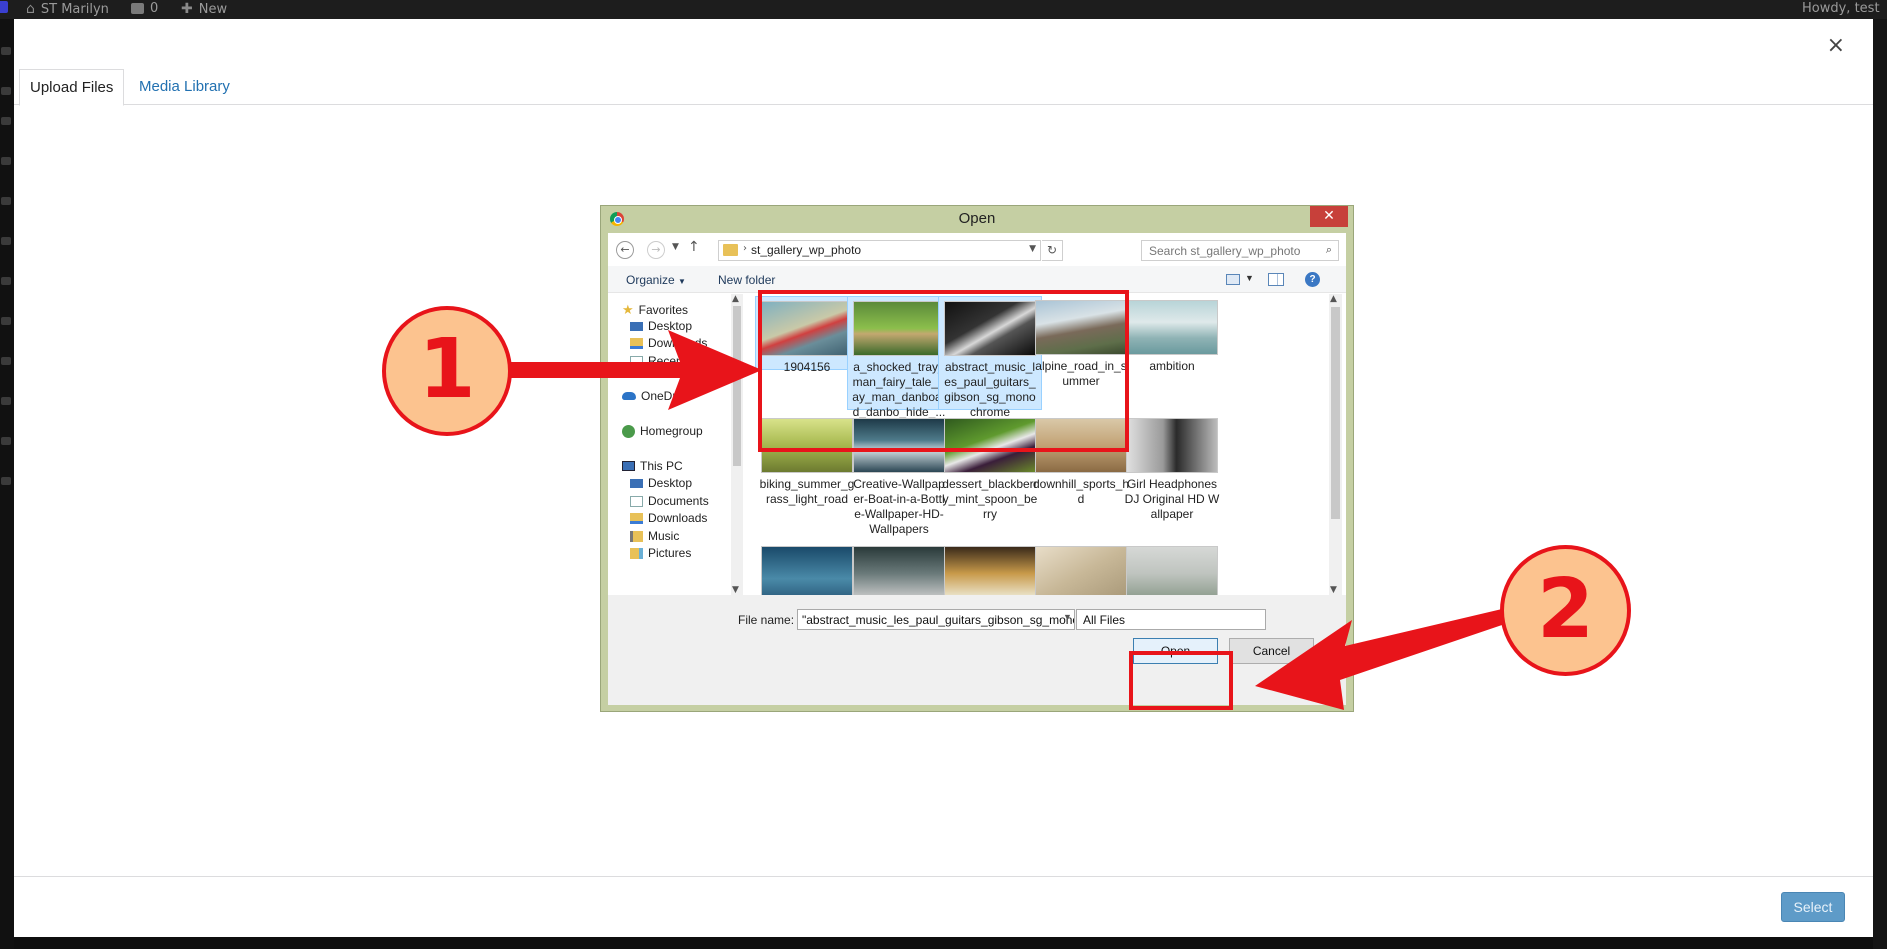 This screenshot has height=949, width=1887. Describe the element at coordinates (943, 371) in the screenshot. I see `files-highlight-box` at that location.